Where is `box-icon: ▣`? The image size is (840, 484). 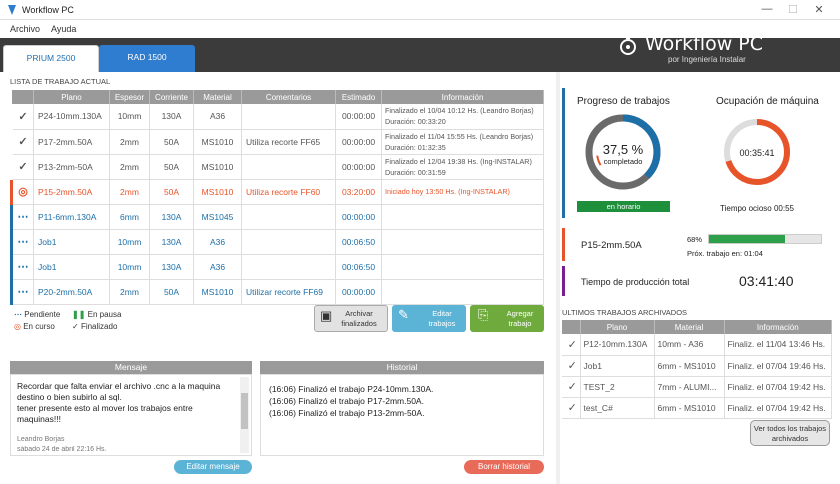
box-icon: ▣ is located at coordinates (326, 315).